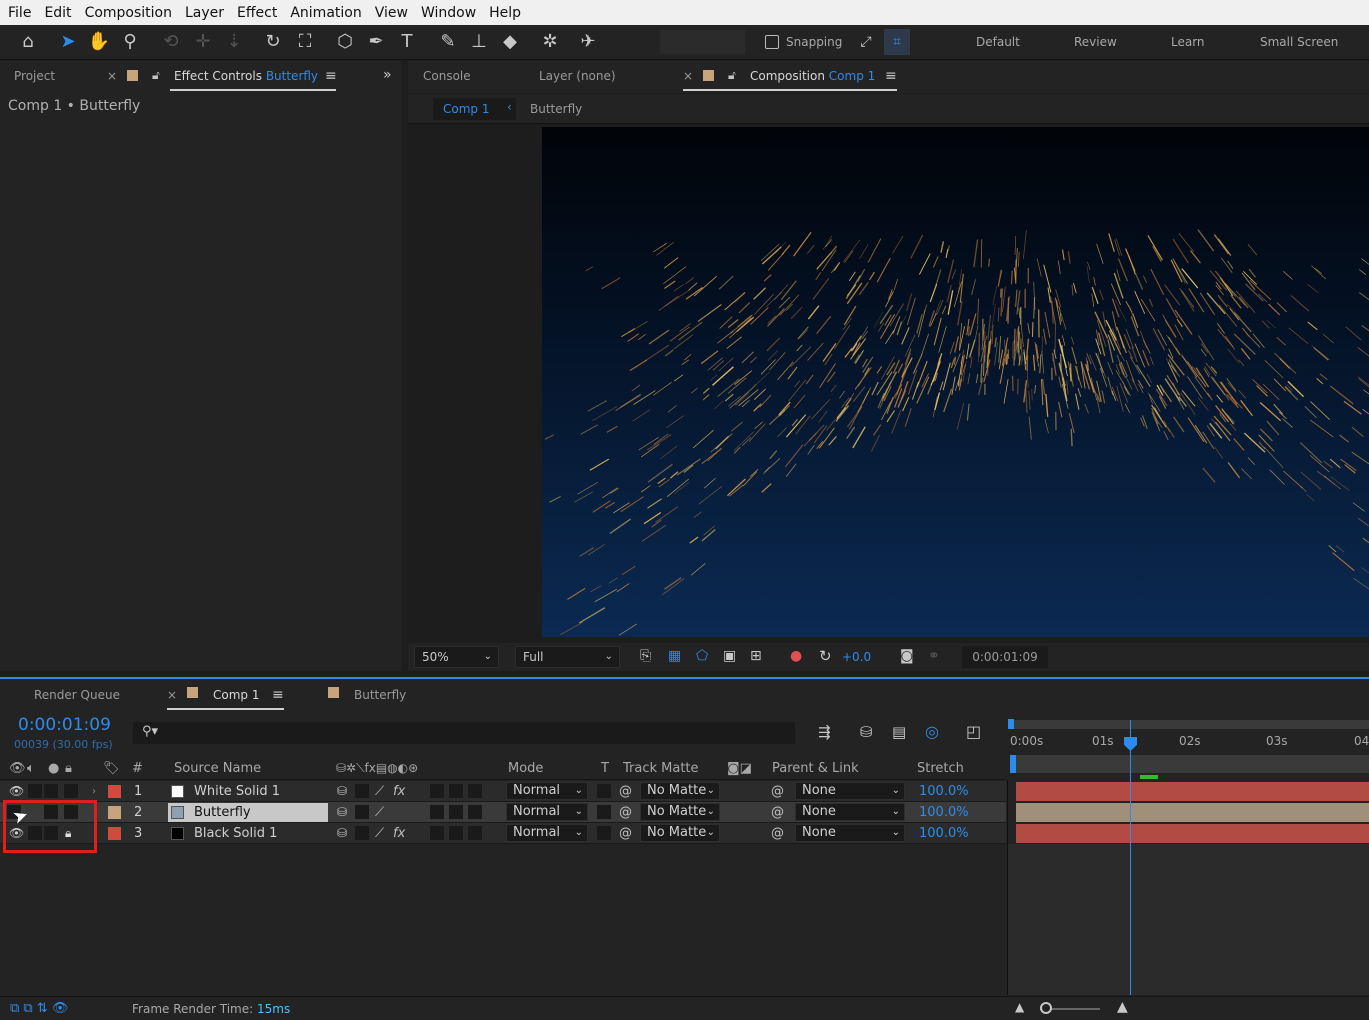  What do you see at coordinates (1019, 1007) in the screenshot?
I see `zoom-out-icon: ▲` at bounding box center [1019, 1007].